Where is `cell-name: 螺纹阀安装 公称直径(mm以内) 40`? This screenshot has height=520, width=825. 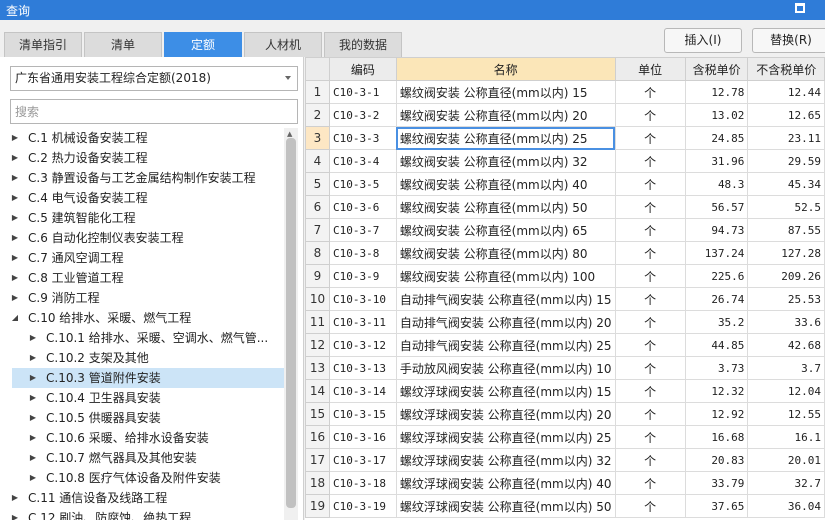
cell-name: 螺纹阀安装 公称直径(mm以内) 40 is located at coordinates (505, 184).